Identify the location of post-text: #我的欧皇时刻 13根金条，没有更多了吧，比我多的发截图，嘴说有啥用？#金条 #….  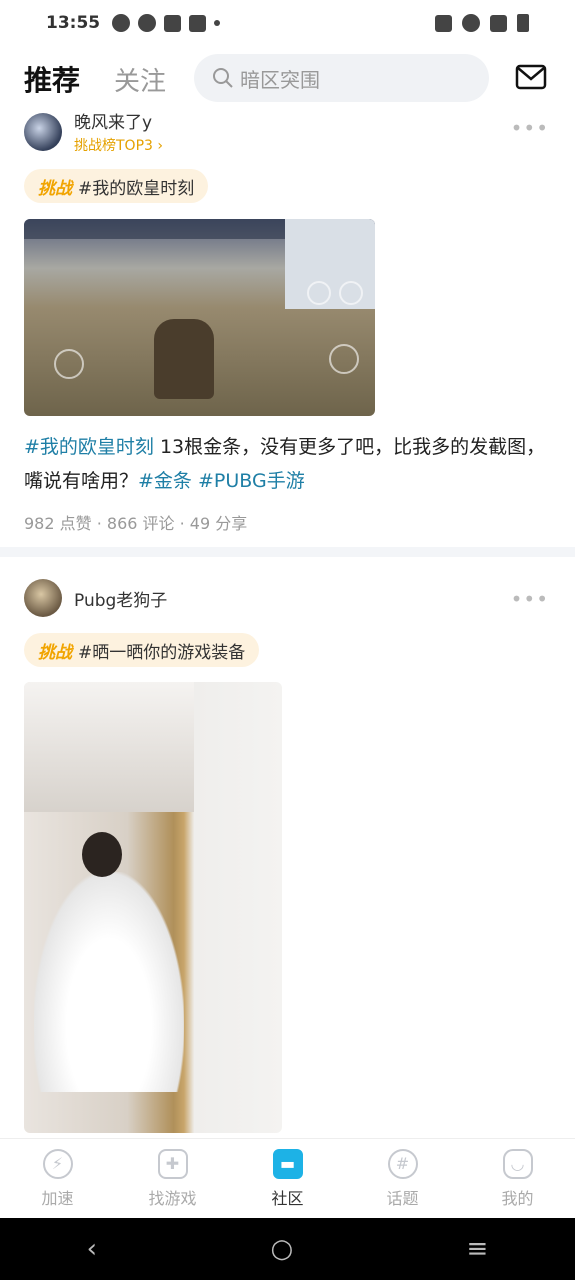
(287, 464).